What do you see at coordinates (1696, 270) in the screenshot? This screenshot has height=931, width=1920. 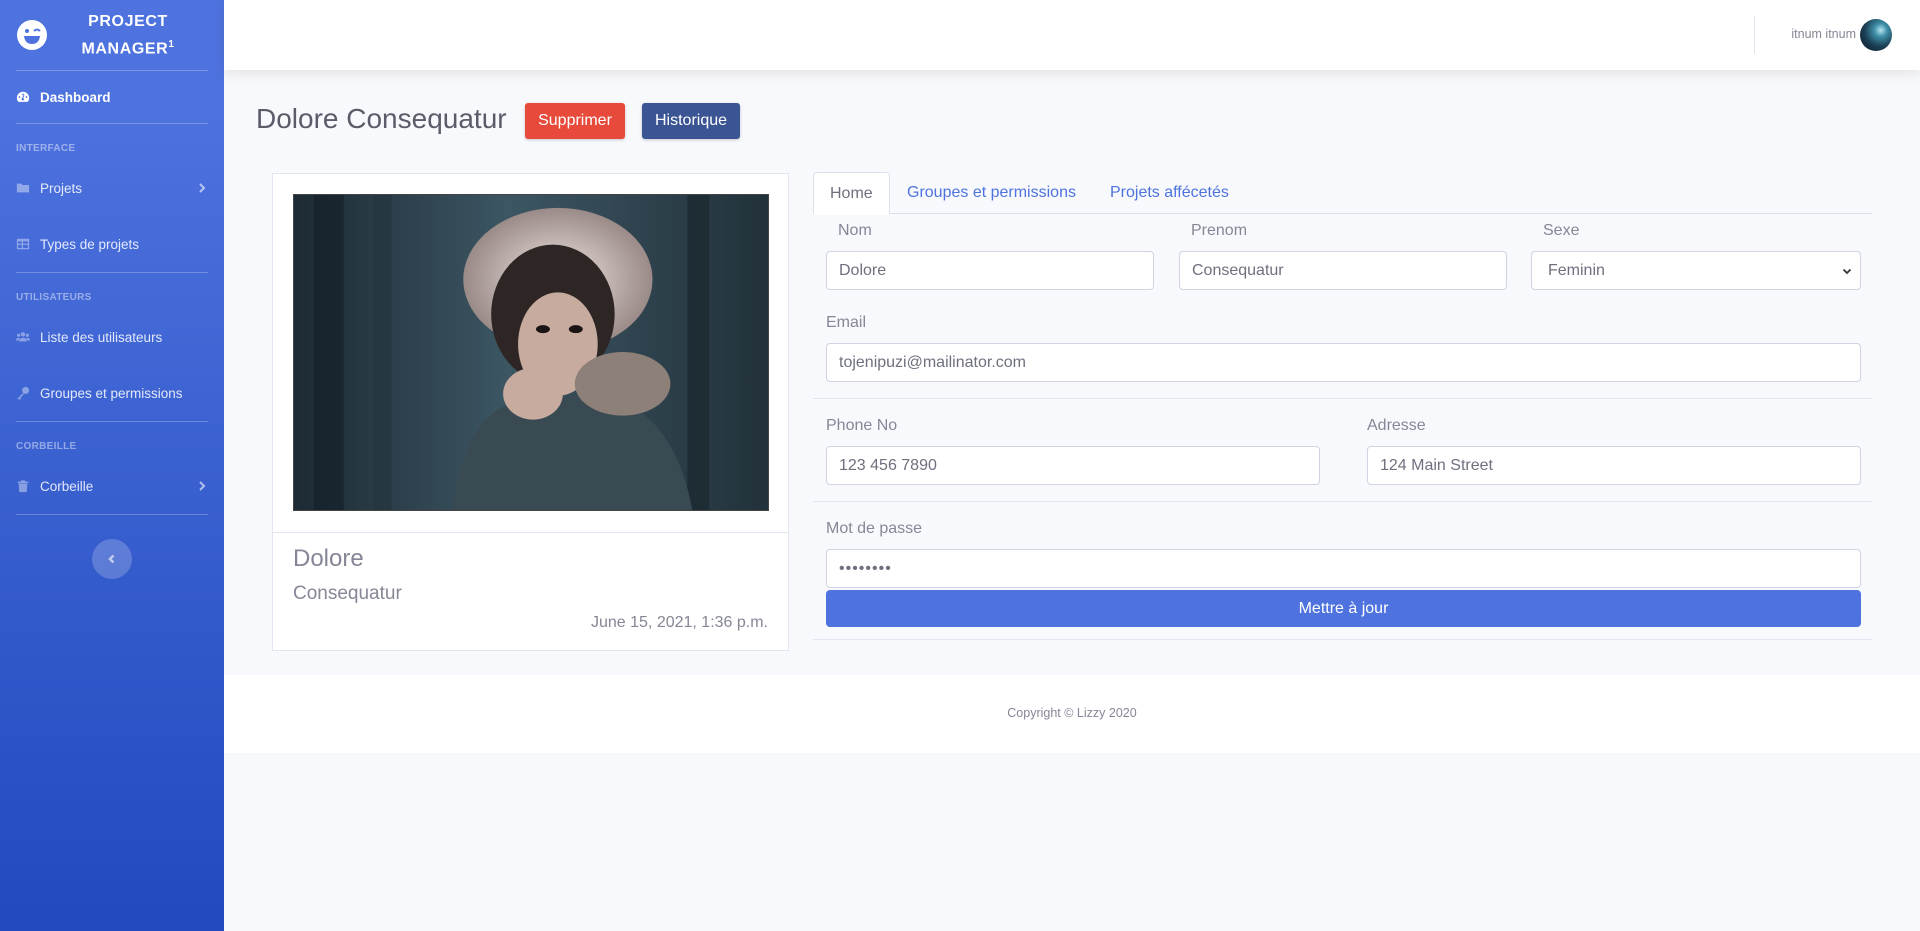 I see `sexe-select: Feminin` at bounding box center [1696, 270].